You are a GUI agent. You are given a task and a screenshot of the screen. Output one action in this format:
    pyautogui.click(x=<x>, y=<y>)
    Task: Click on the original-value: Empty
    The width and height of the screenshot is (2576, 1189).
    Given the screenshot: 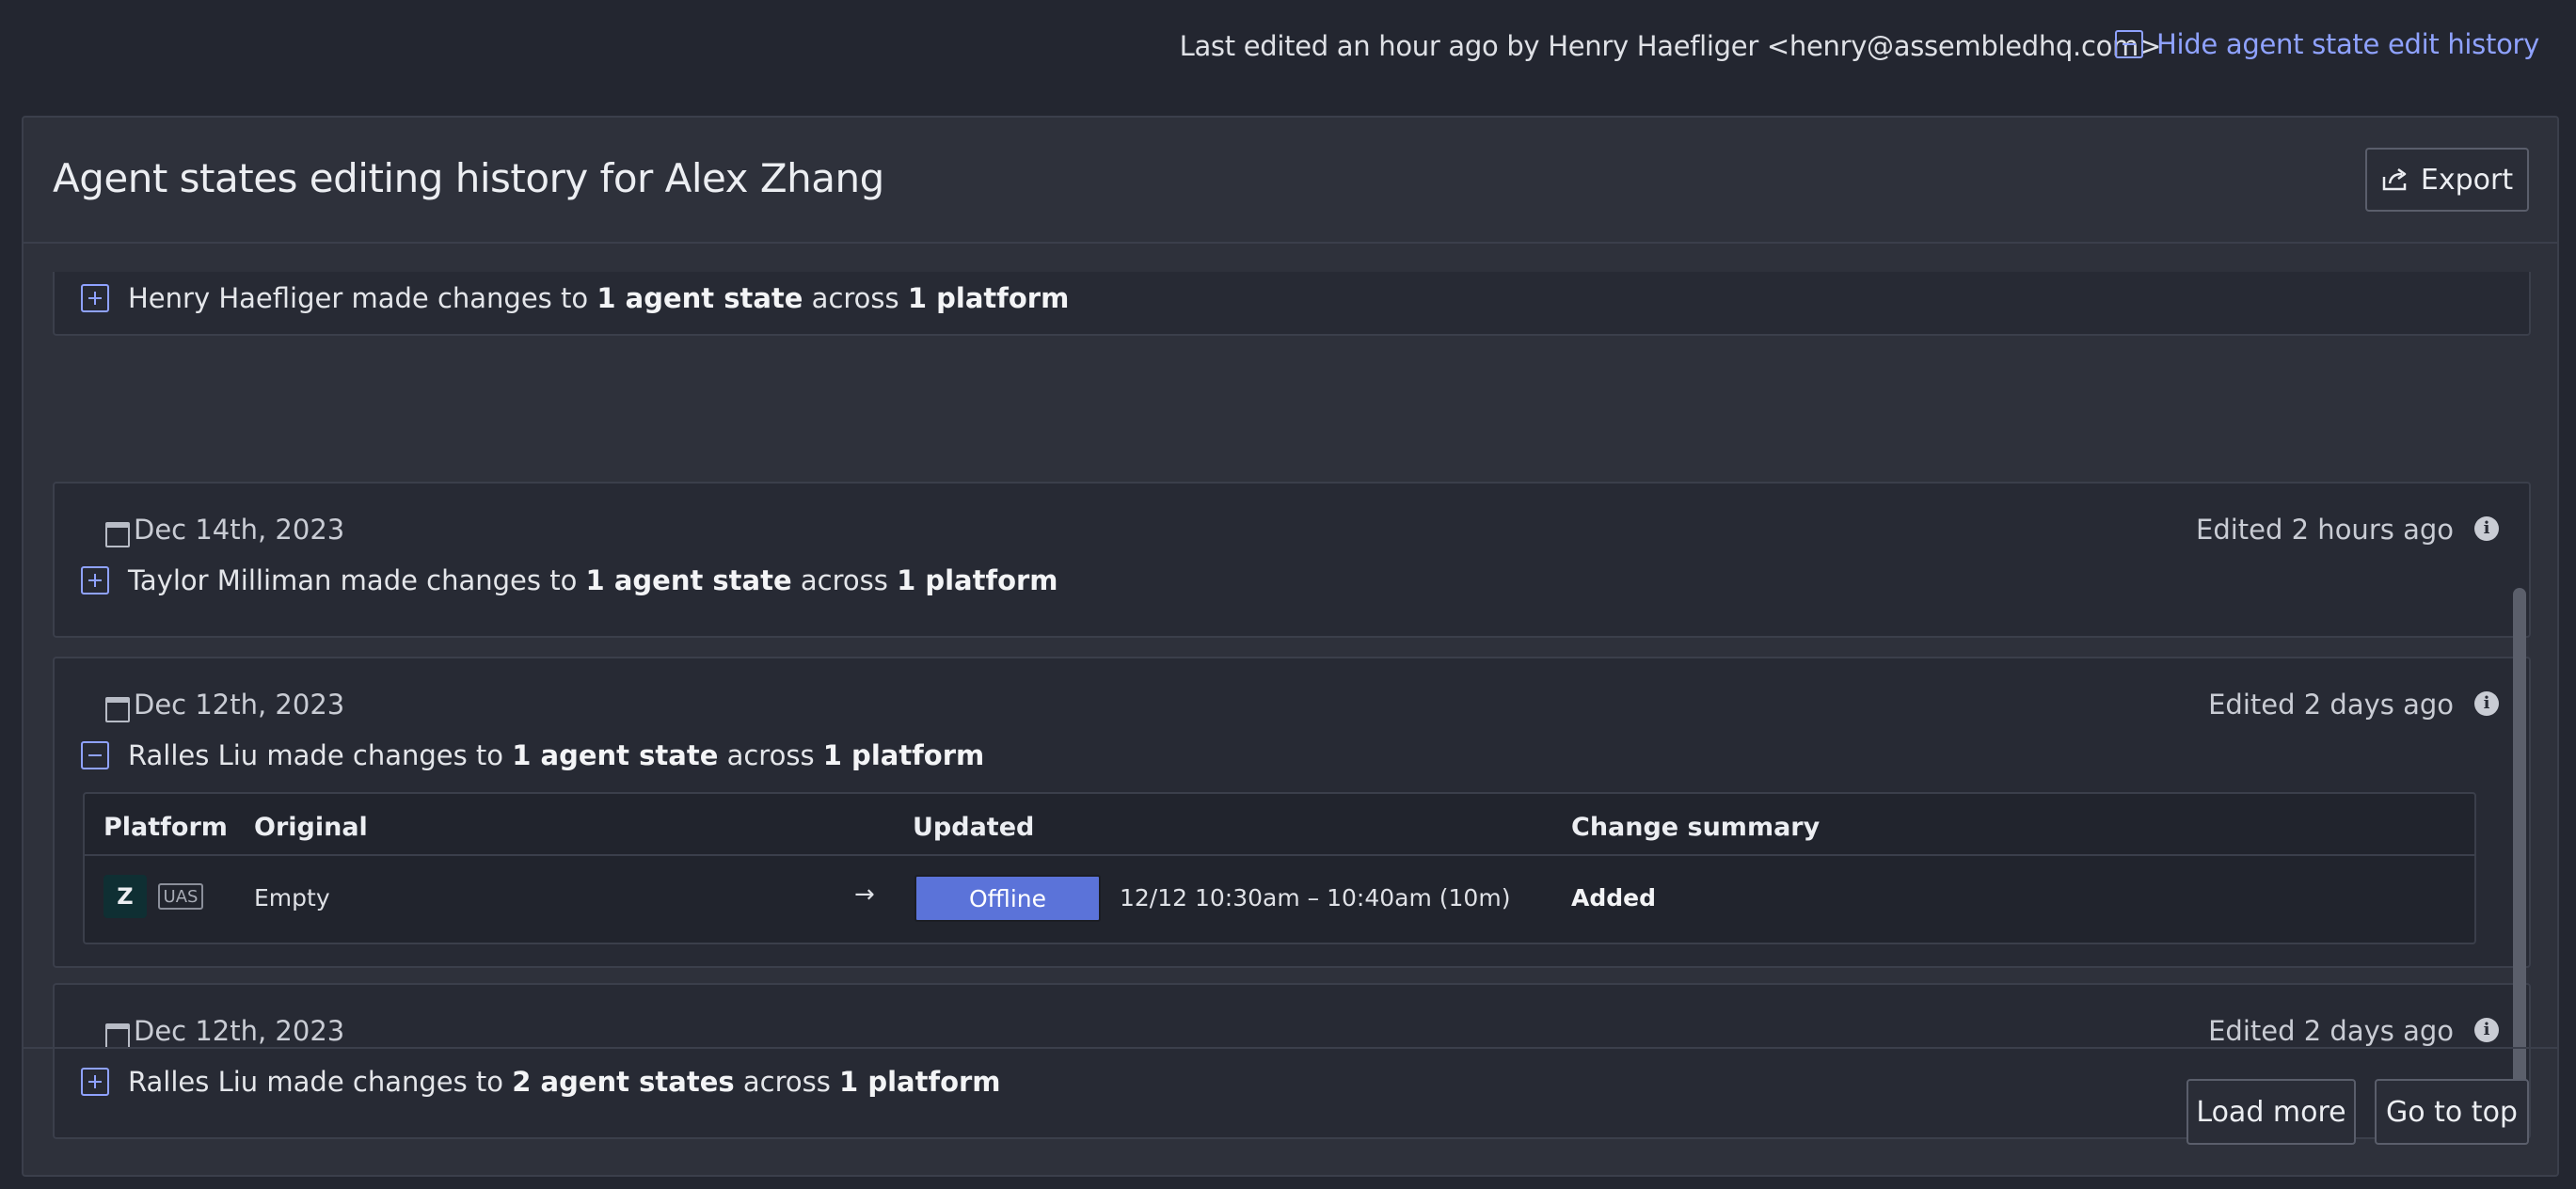 What is the action you would take?
    pyautogui.click(x=292, y=898)
    